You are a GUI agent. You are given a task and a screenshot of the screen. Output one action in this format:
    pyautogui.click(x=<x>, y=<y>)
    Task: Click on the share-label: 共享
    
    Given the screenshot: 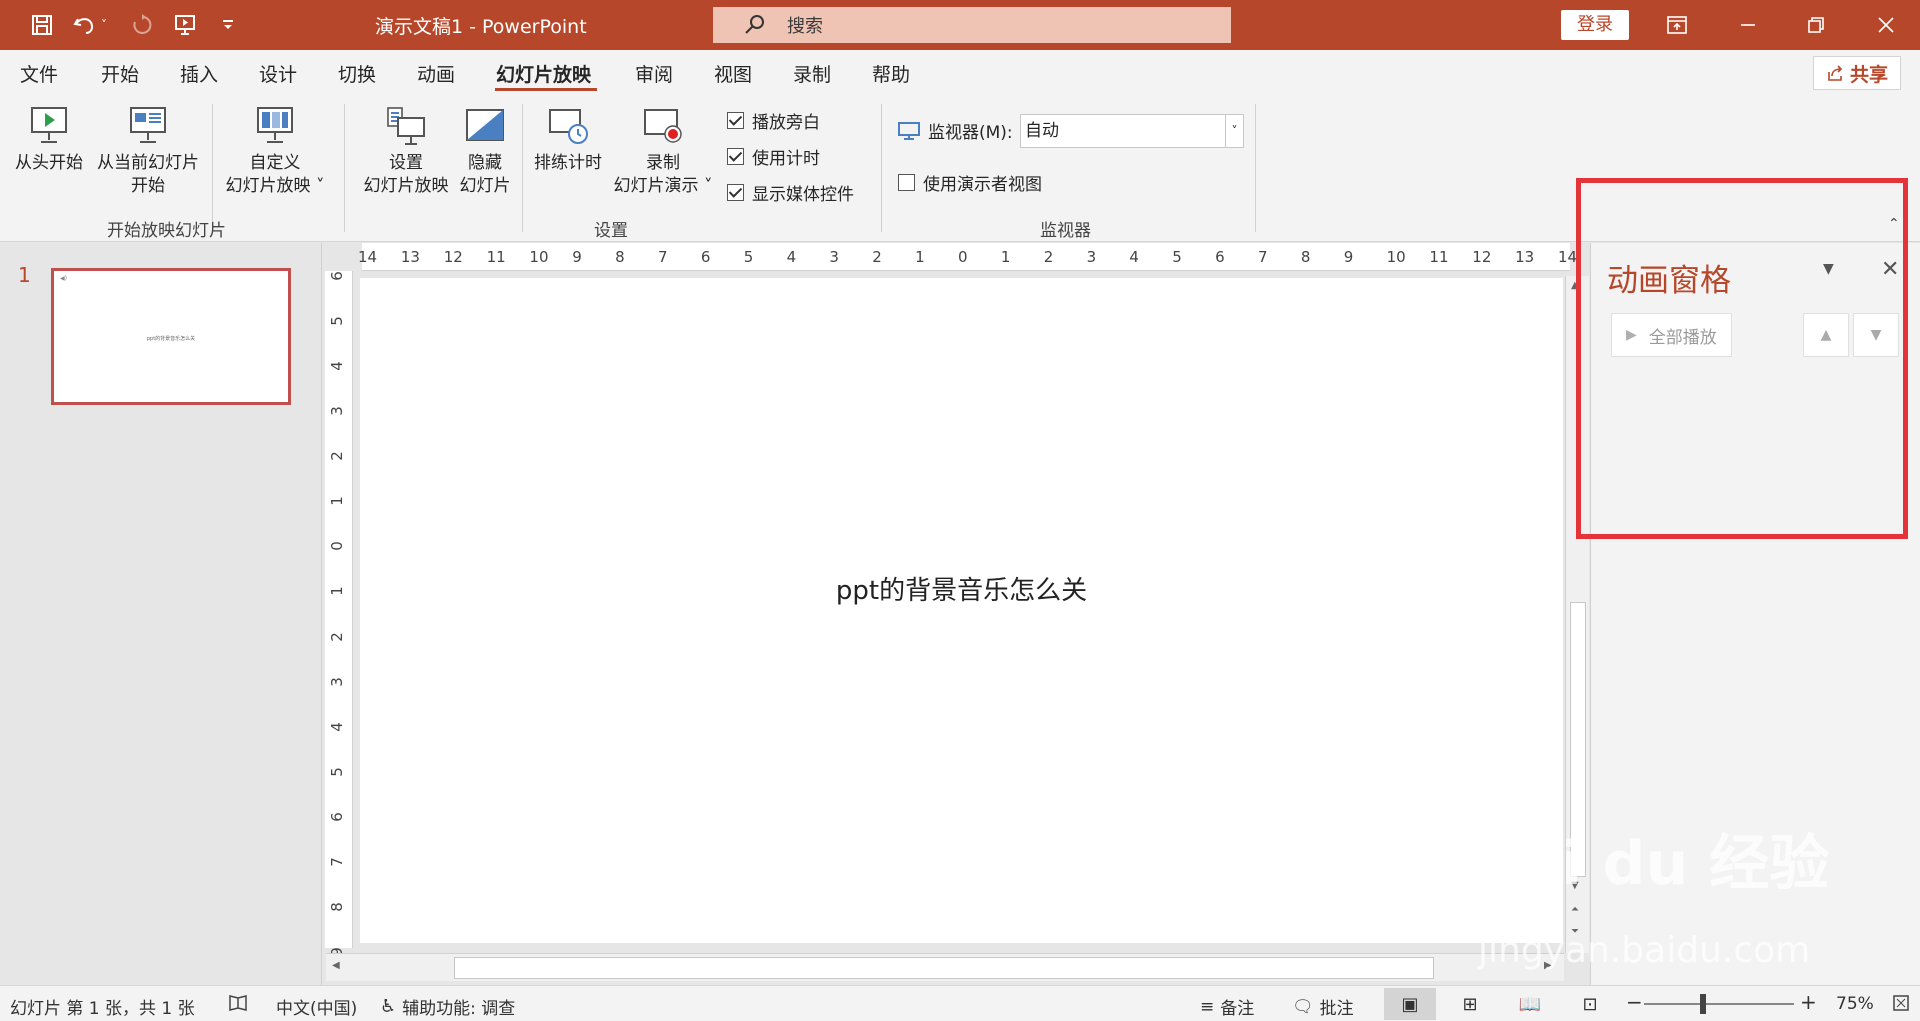 What is the action you would take?
    pyautogui.click(x=1868, y=74)
    